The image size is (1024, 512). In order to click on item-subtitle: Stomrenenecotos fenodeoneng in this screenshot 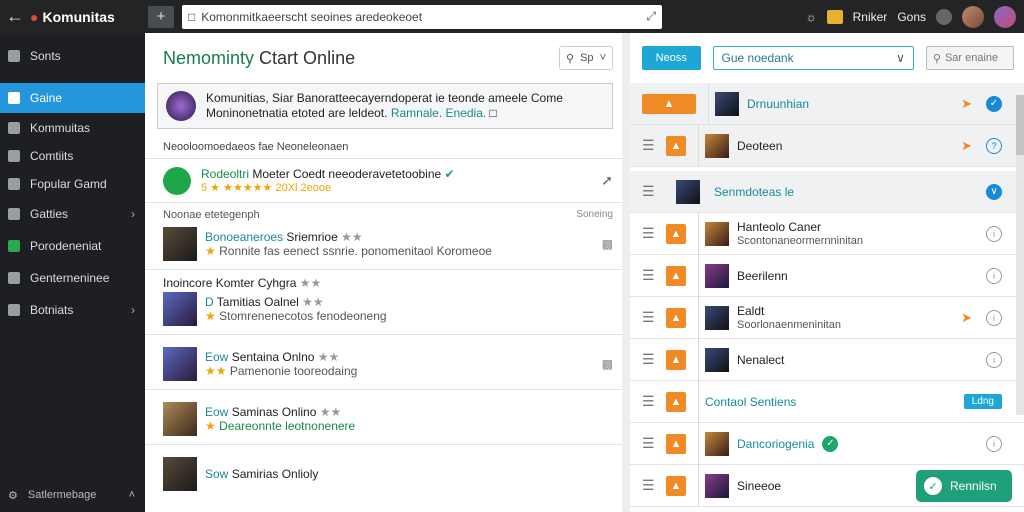, I will do `click(303, 316)`.